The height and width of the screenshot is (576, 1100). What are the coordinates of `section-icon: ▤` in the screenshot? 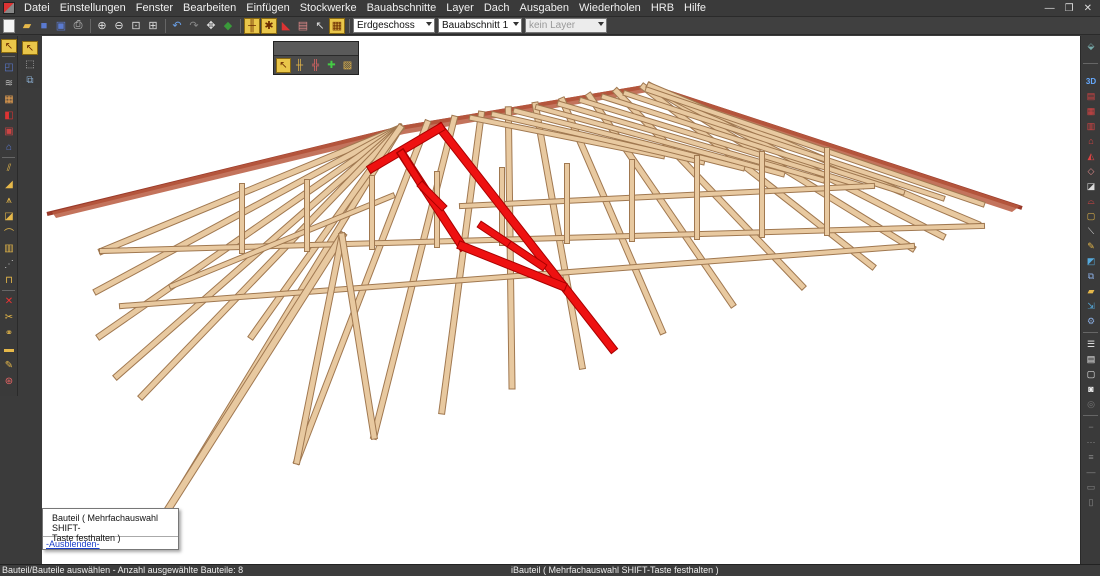 It's located at (303, 26).